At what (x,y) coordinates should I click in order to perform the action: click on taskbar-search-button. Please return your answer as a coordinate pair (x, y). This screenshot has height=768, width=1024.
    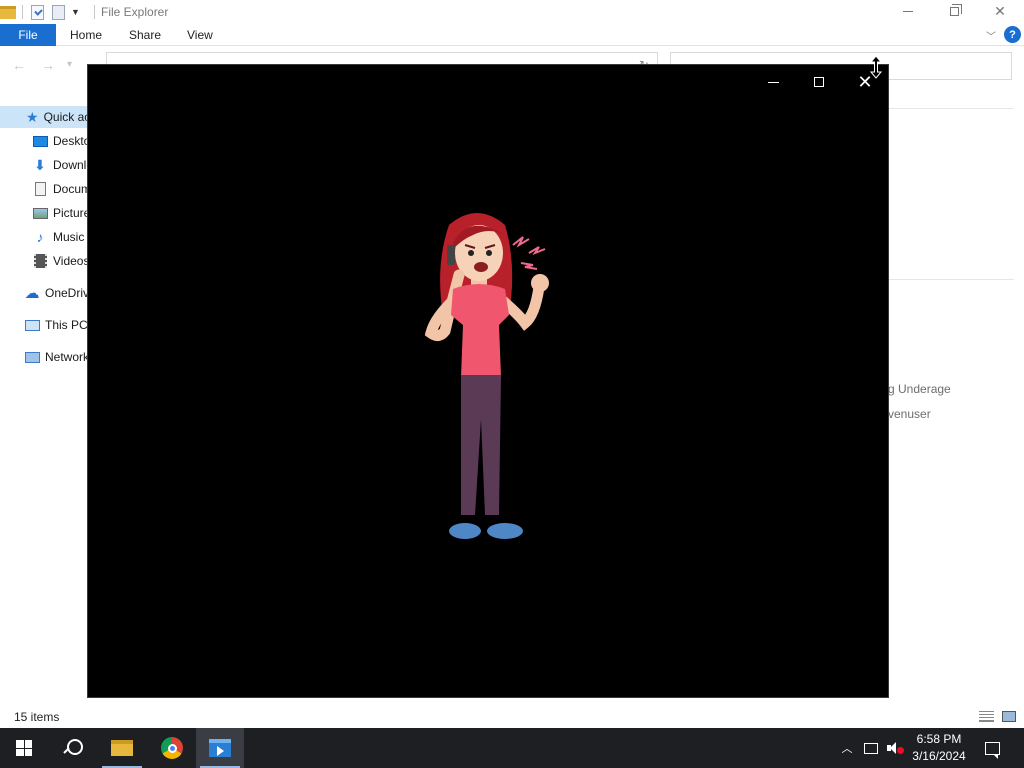
    Looking at the image, I should click on (72, 748).